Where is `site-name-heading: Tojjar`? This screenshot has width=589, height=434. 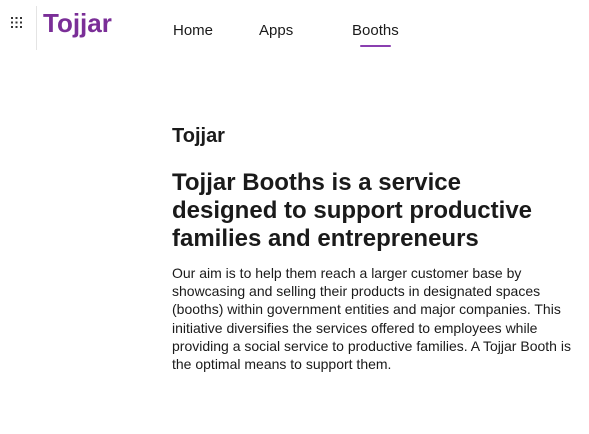
site-name-heading: Tojjar is located at coordinates (198, 136).